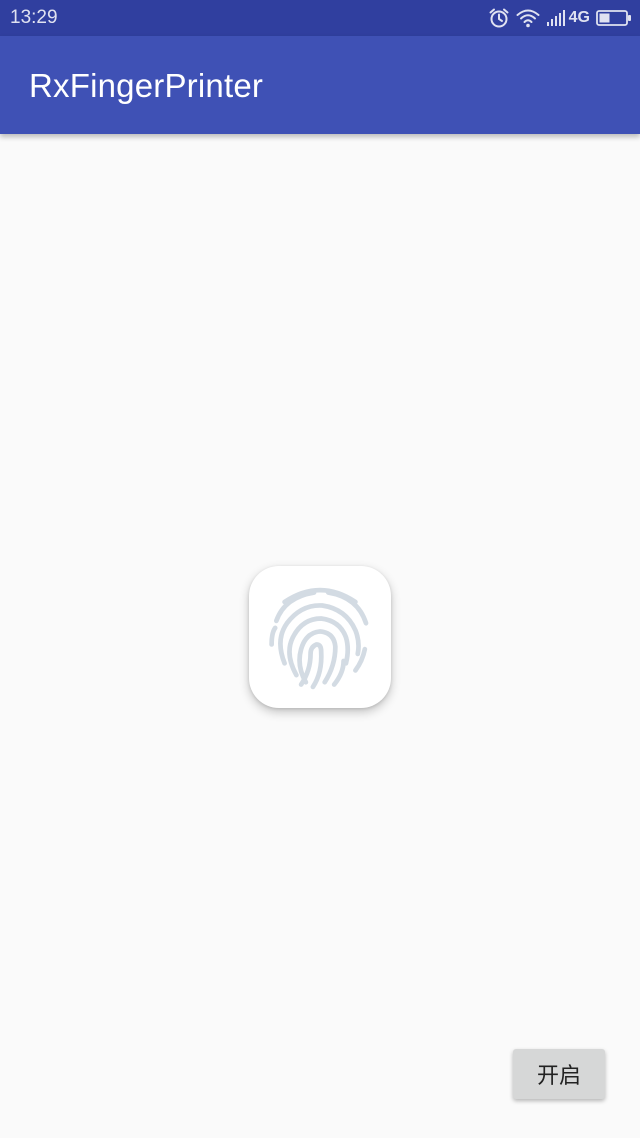  What do you see at coordinates (556, 18) in the screenshot?
I see `signal-icon` at bounding box center [556, 18].